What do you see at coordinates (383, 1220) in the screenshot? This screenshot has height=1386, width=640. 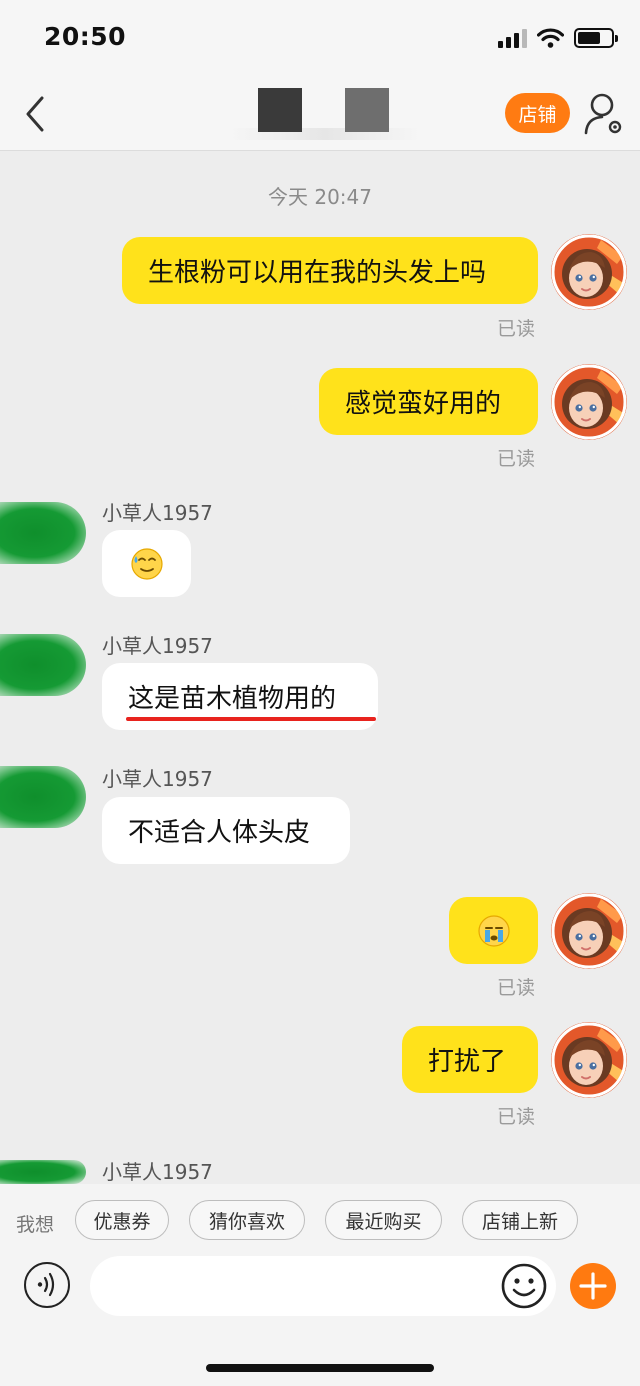 I see `quick-reply-chip: 最近购买` at bounding box center [383, 1220].